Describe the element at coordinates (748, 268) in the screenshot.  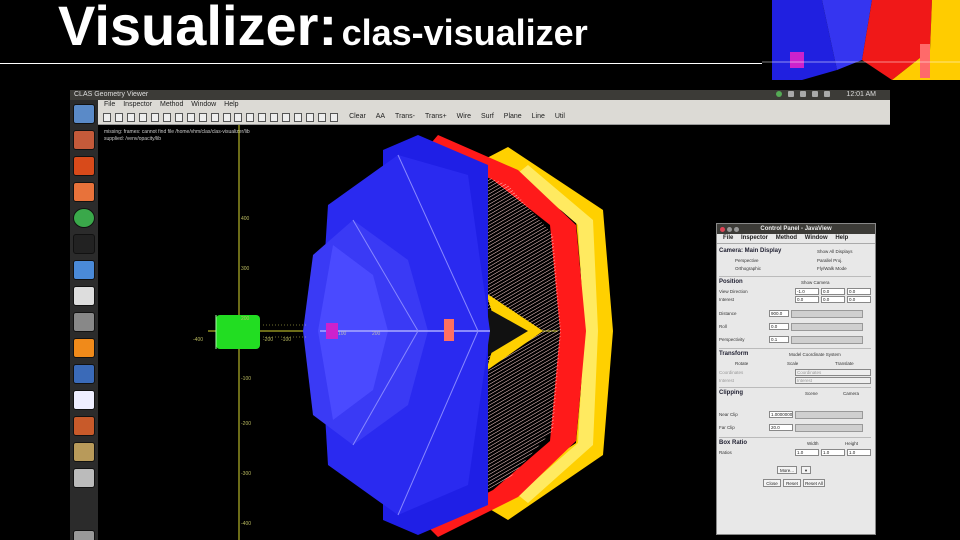
I see `orthographic-radio: Orthographic` at that location.